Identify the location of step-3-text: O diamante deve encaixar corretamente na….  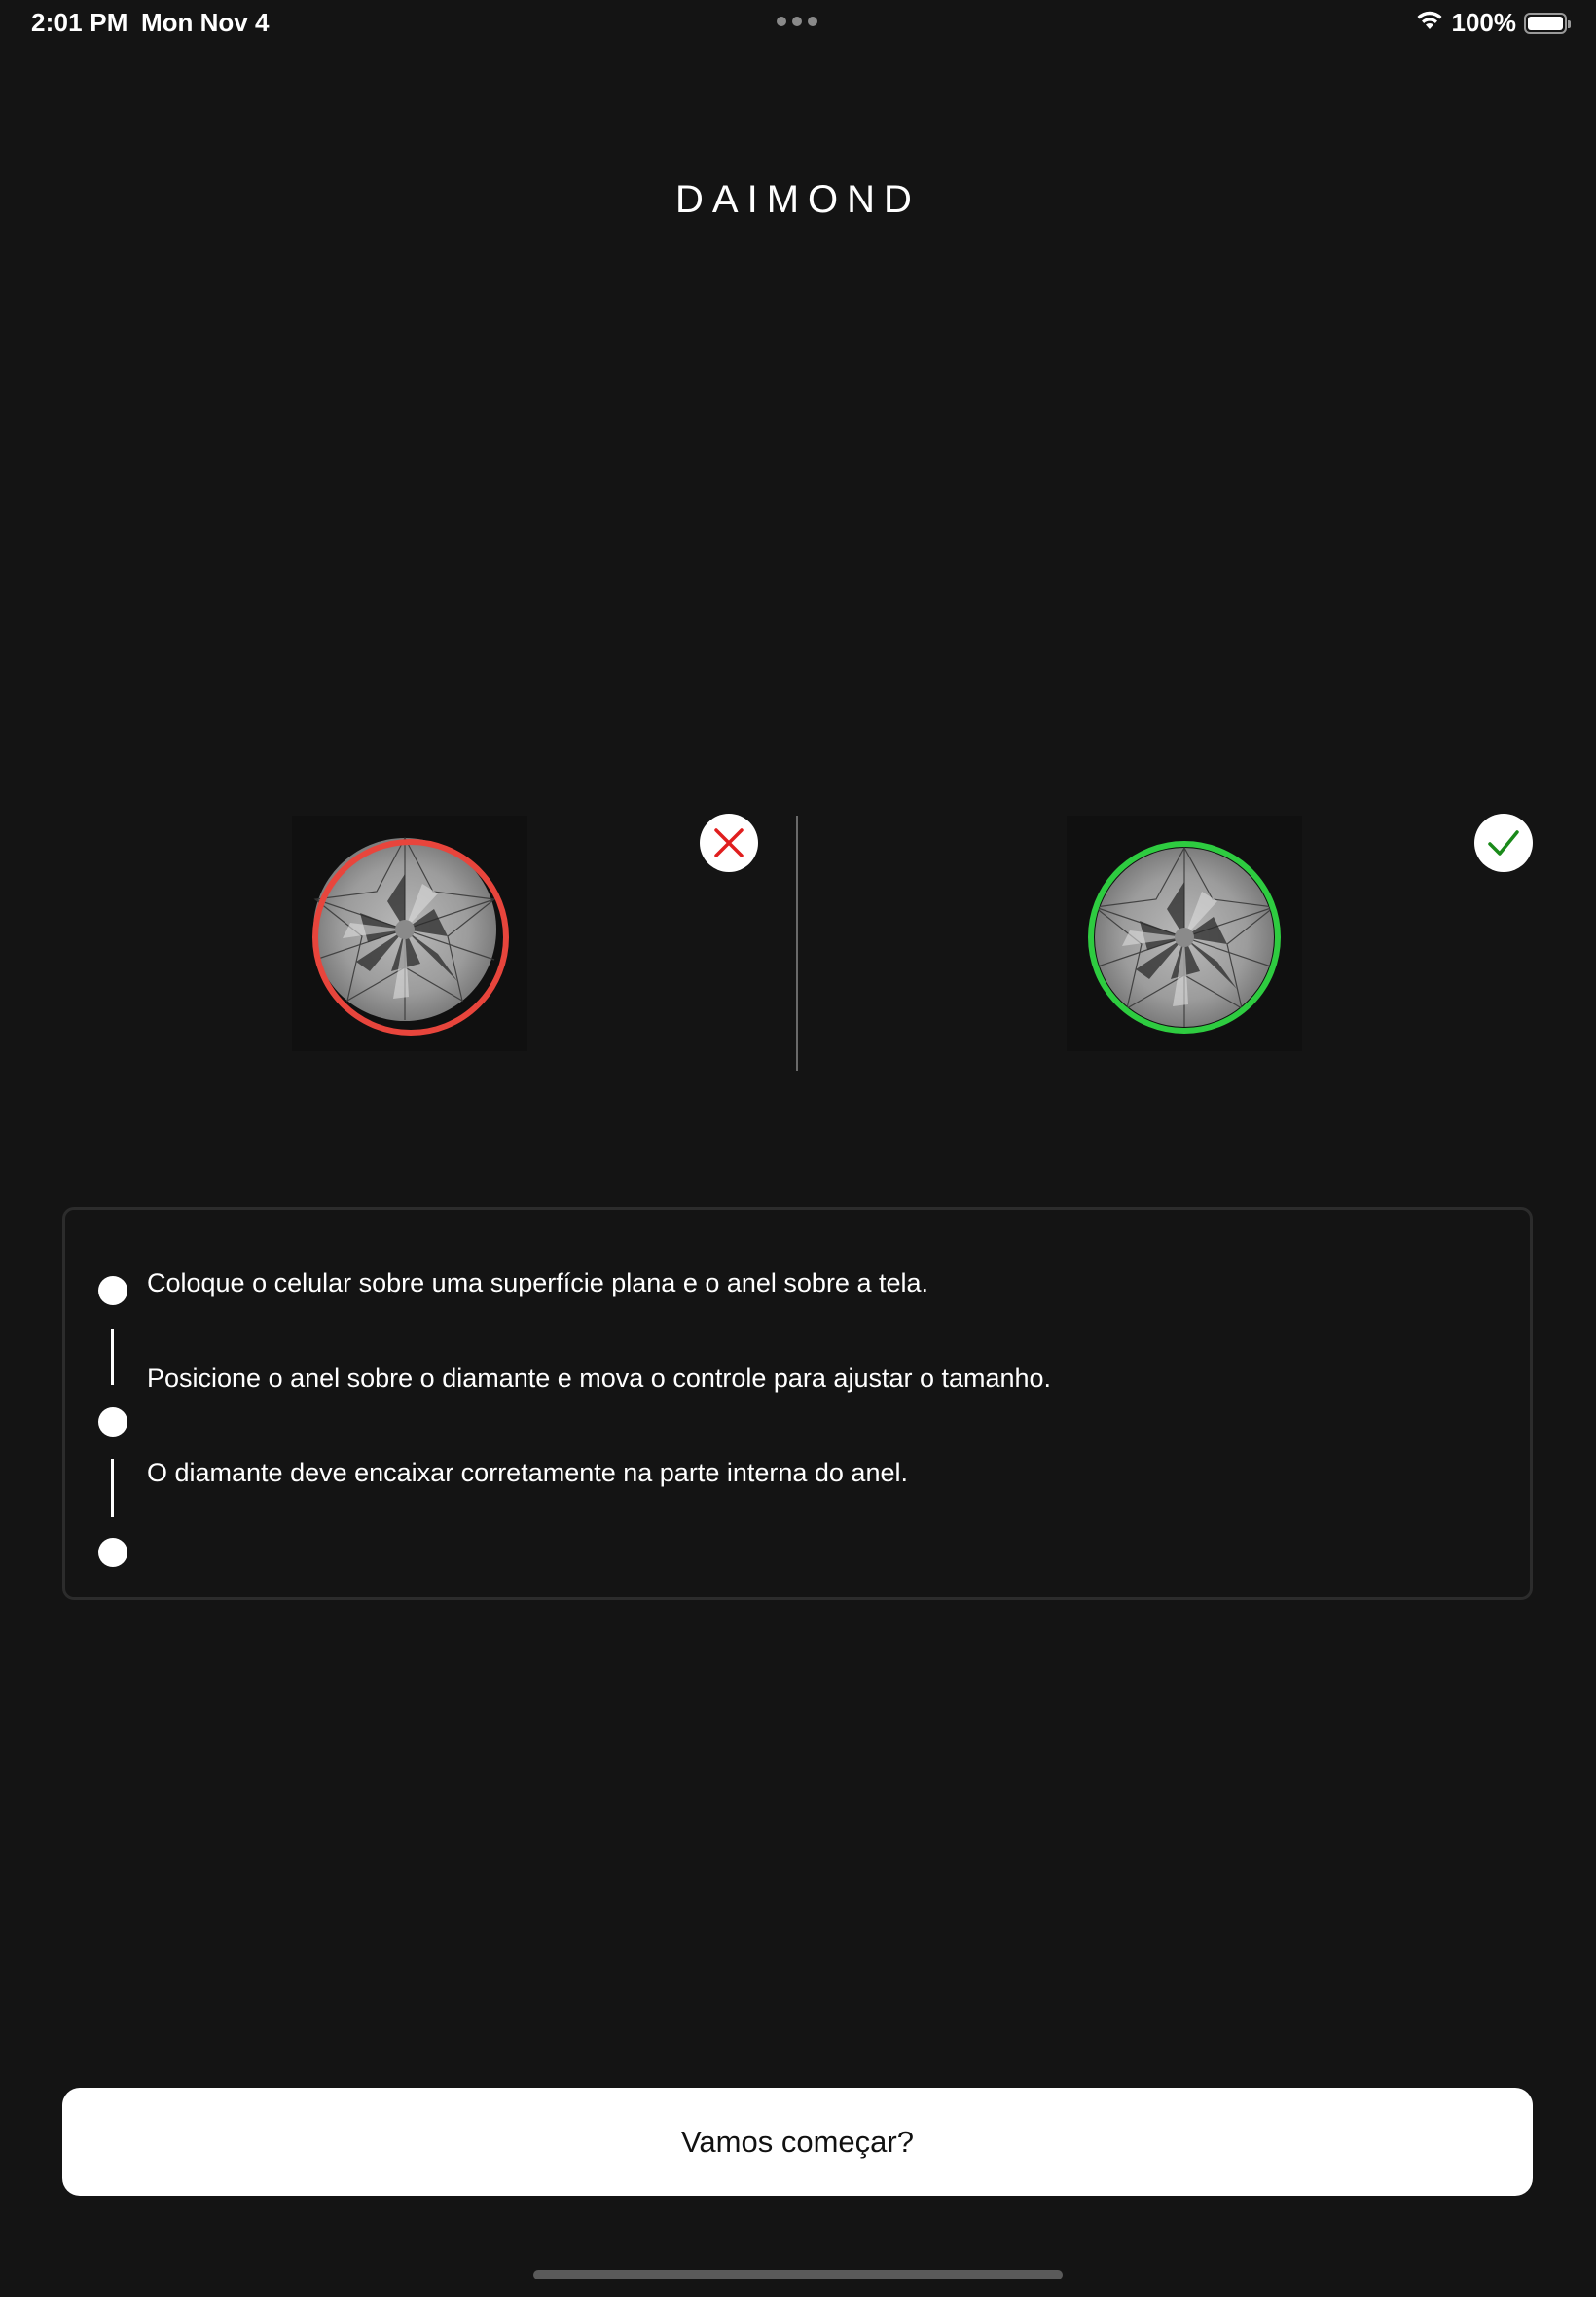
(527, 1472).